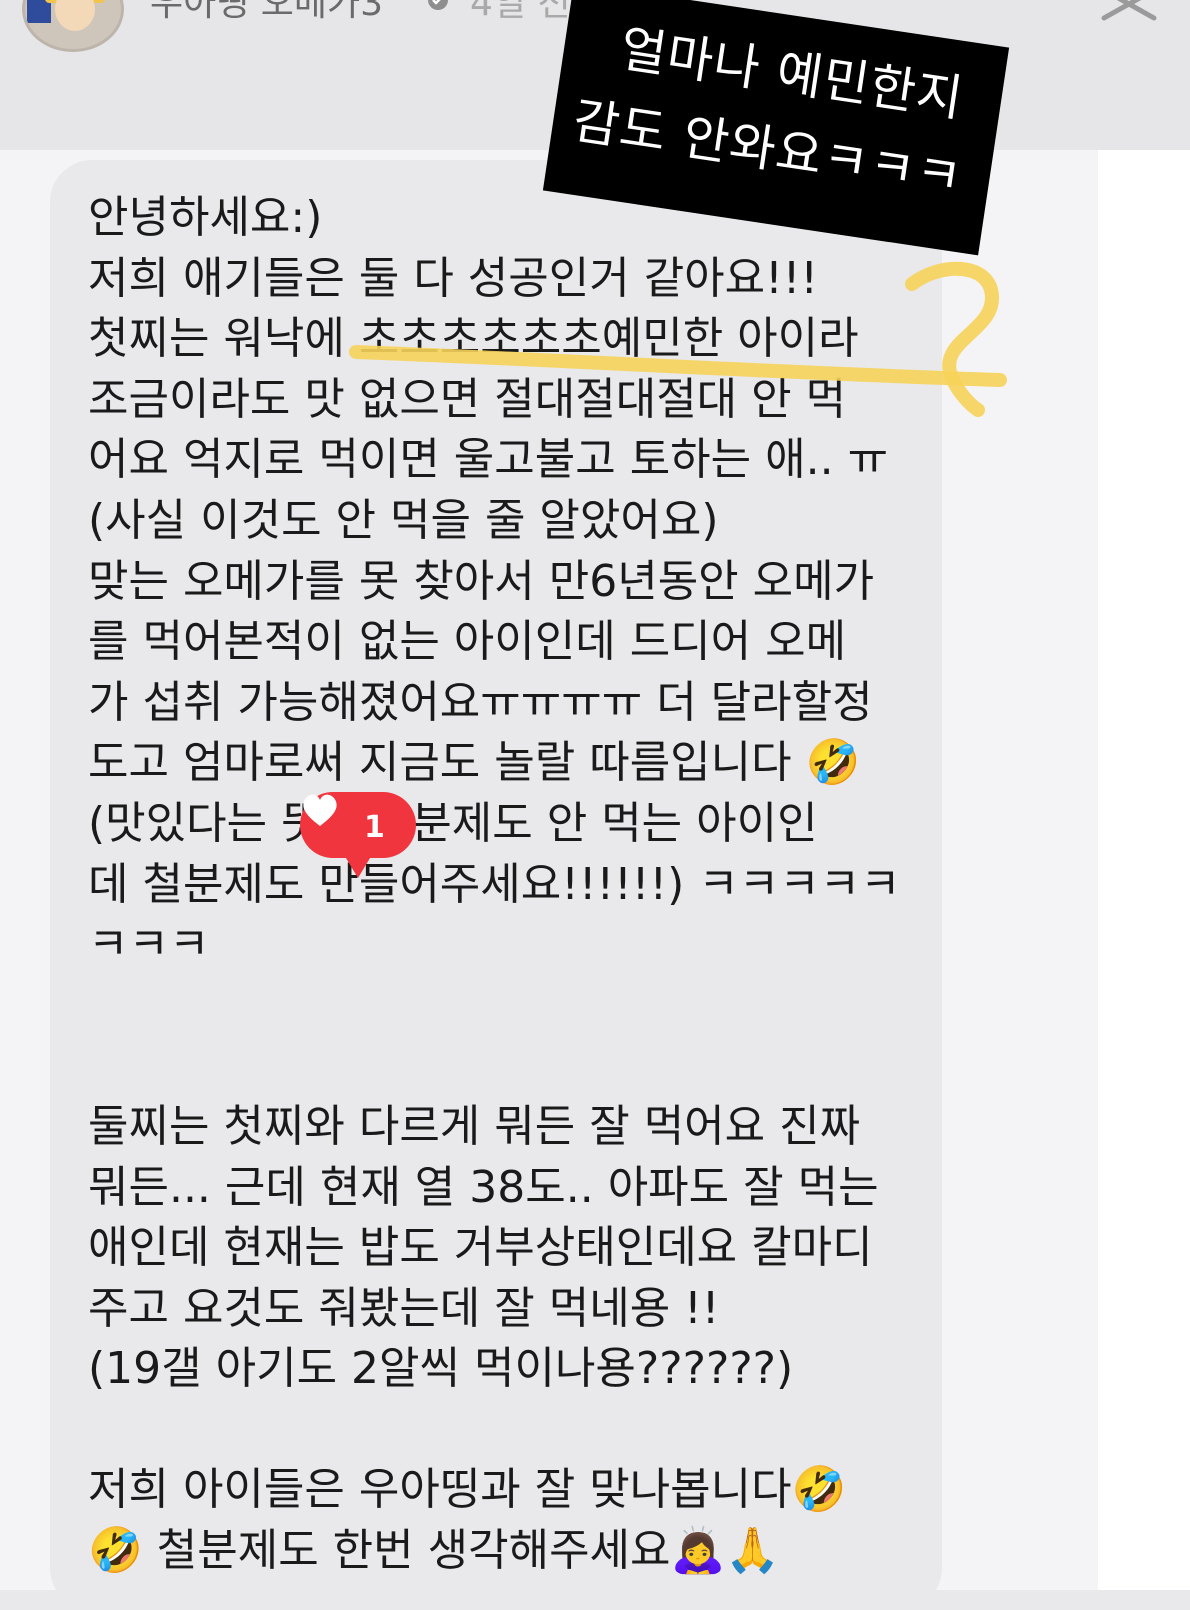  Describe the element at coordinates (1003, 8) in the screenshot. I see `more-options-icon: ···` at that location.